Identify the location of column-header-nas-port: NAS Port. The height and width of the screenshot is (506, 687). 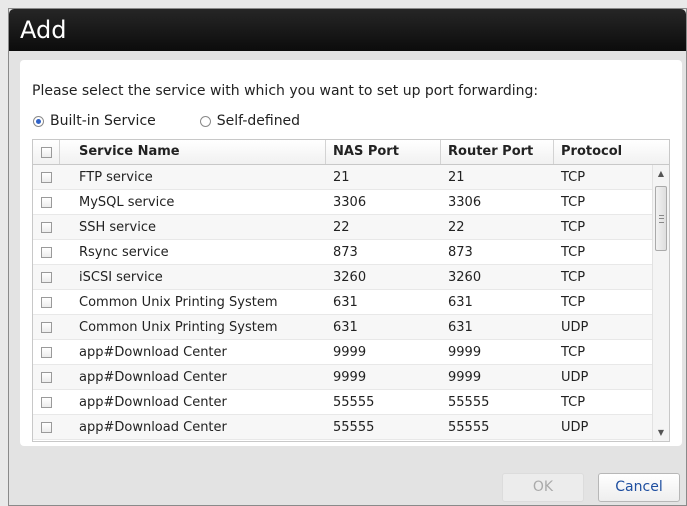
(383, 152).